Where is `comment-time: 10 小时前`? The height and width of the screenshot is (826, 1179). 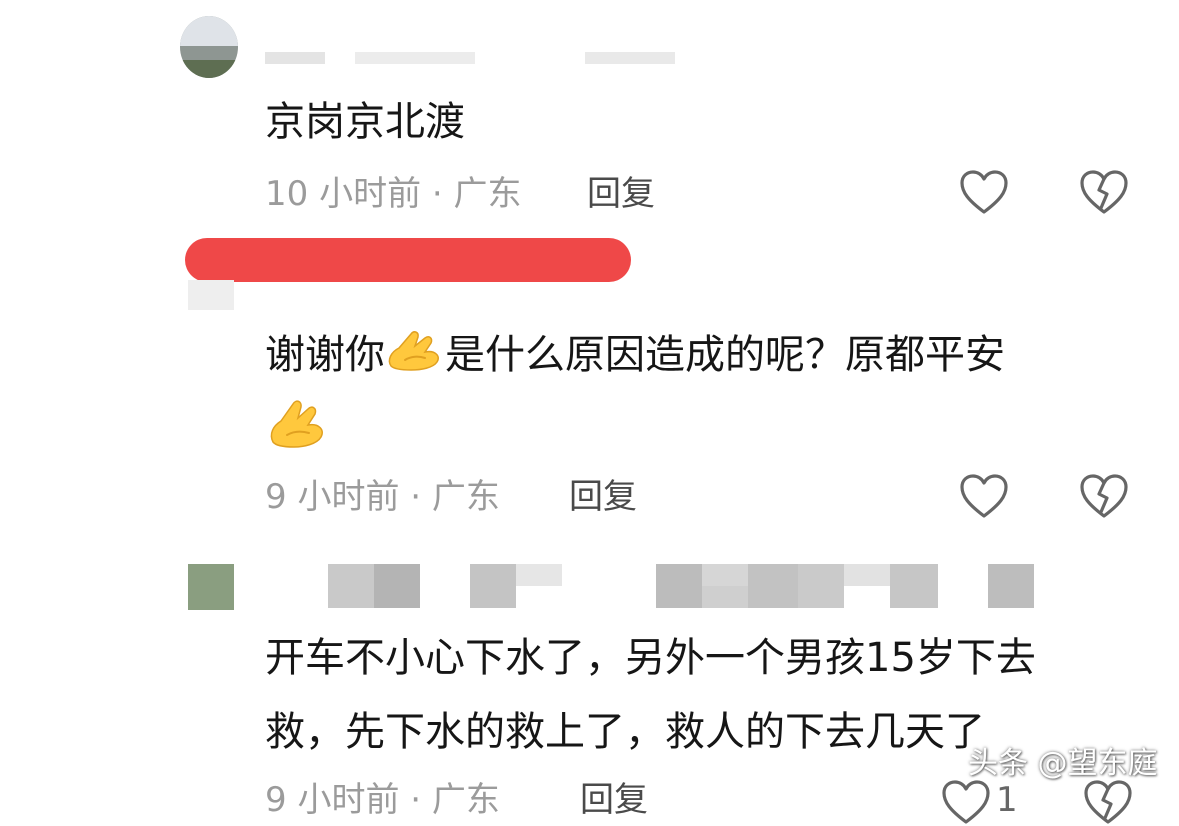 comment-time: 10 小时前 is located at coordinates (343, 194).